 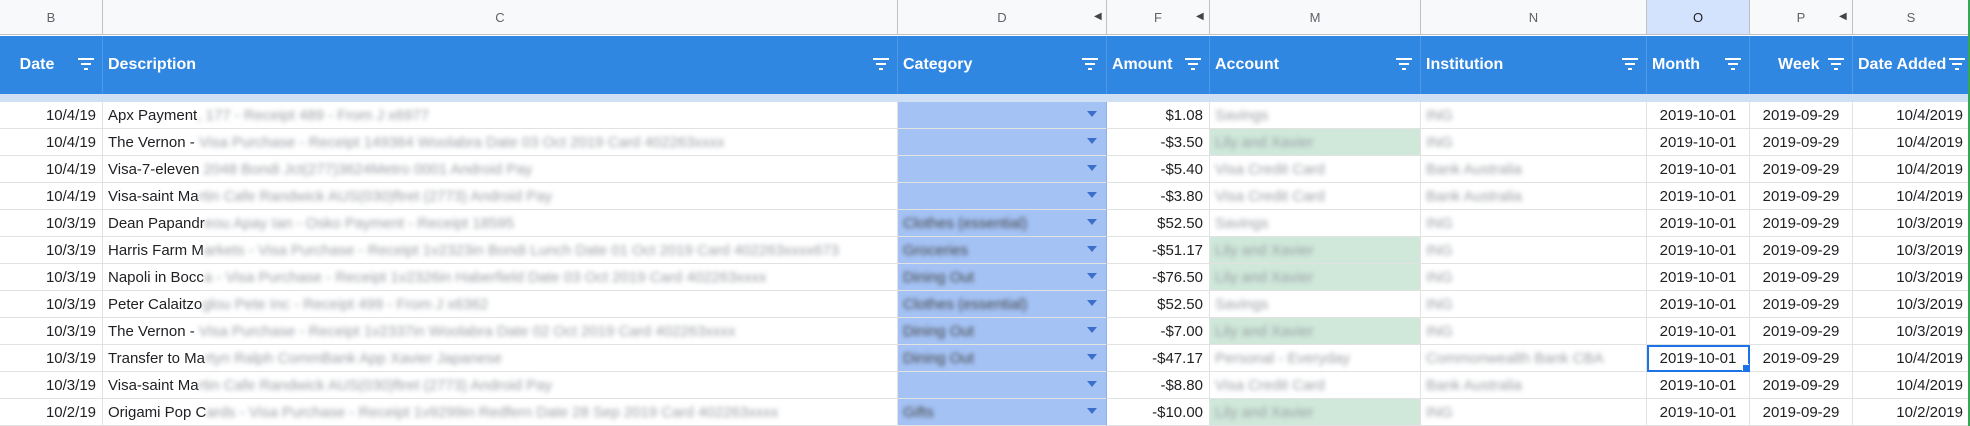 I want to click on column-header-f: F, so click(x=1158, y=17).